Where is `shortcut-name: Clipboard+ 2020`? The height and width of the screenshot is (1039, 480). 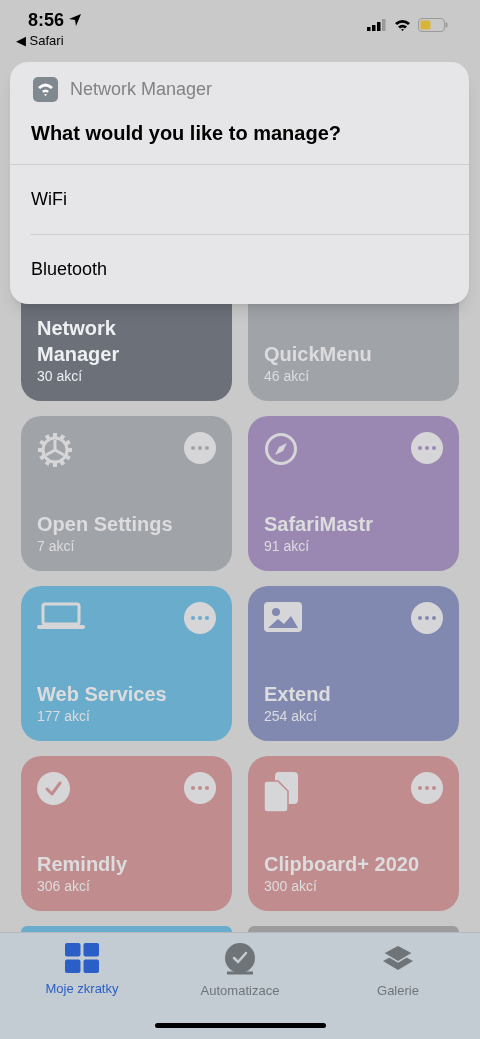
shortcut-name: Clipboard+ 2020 is located at coordinates (342, 864).